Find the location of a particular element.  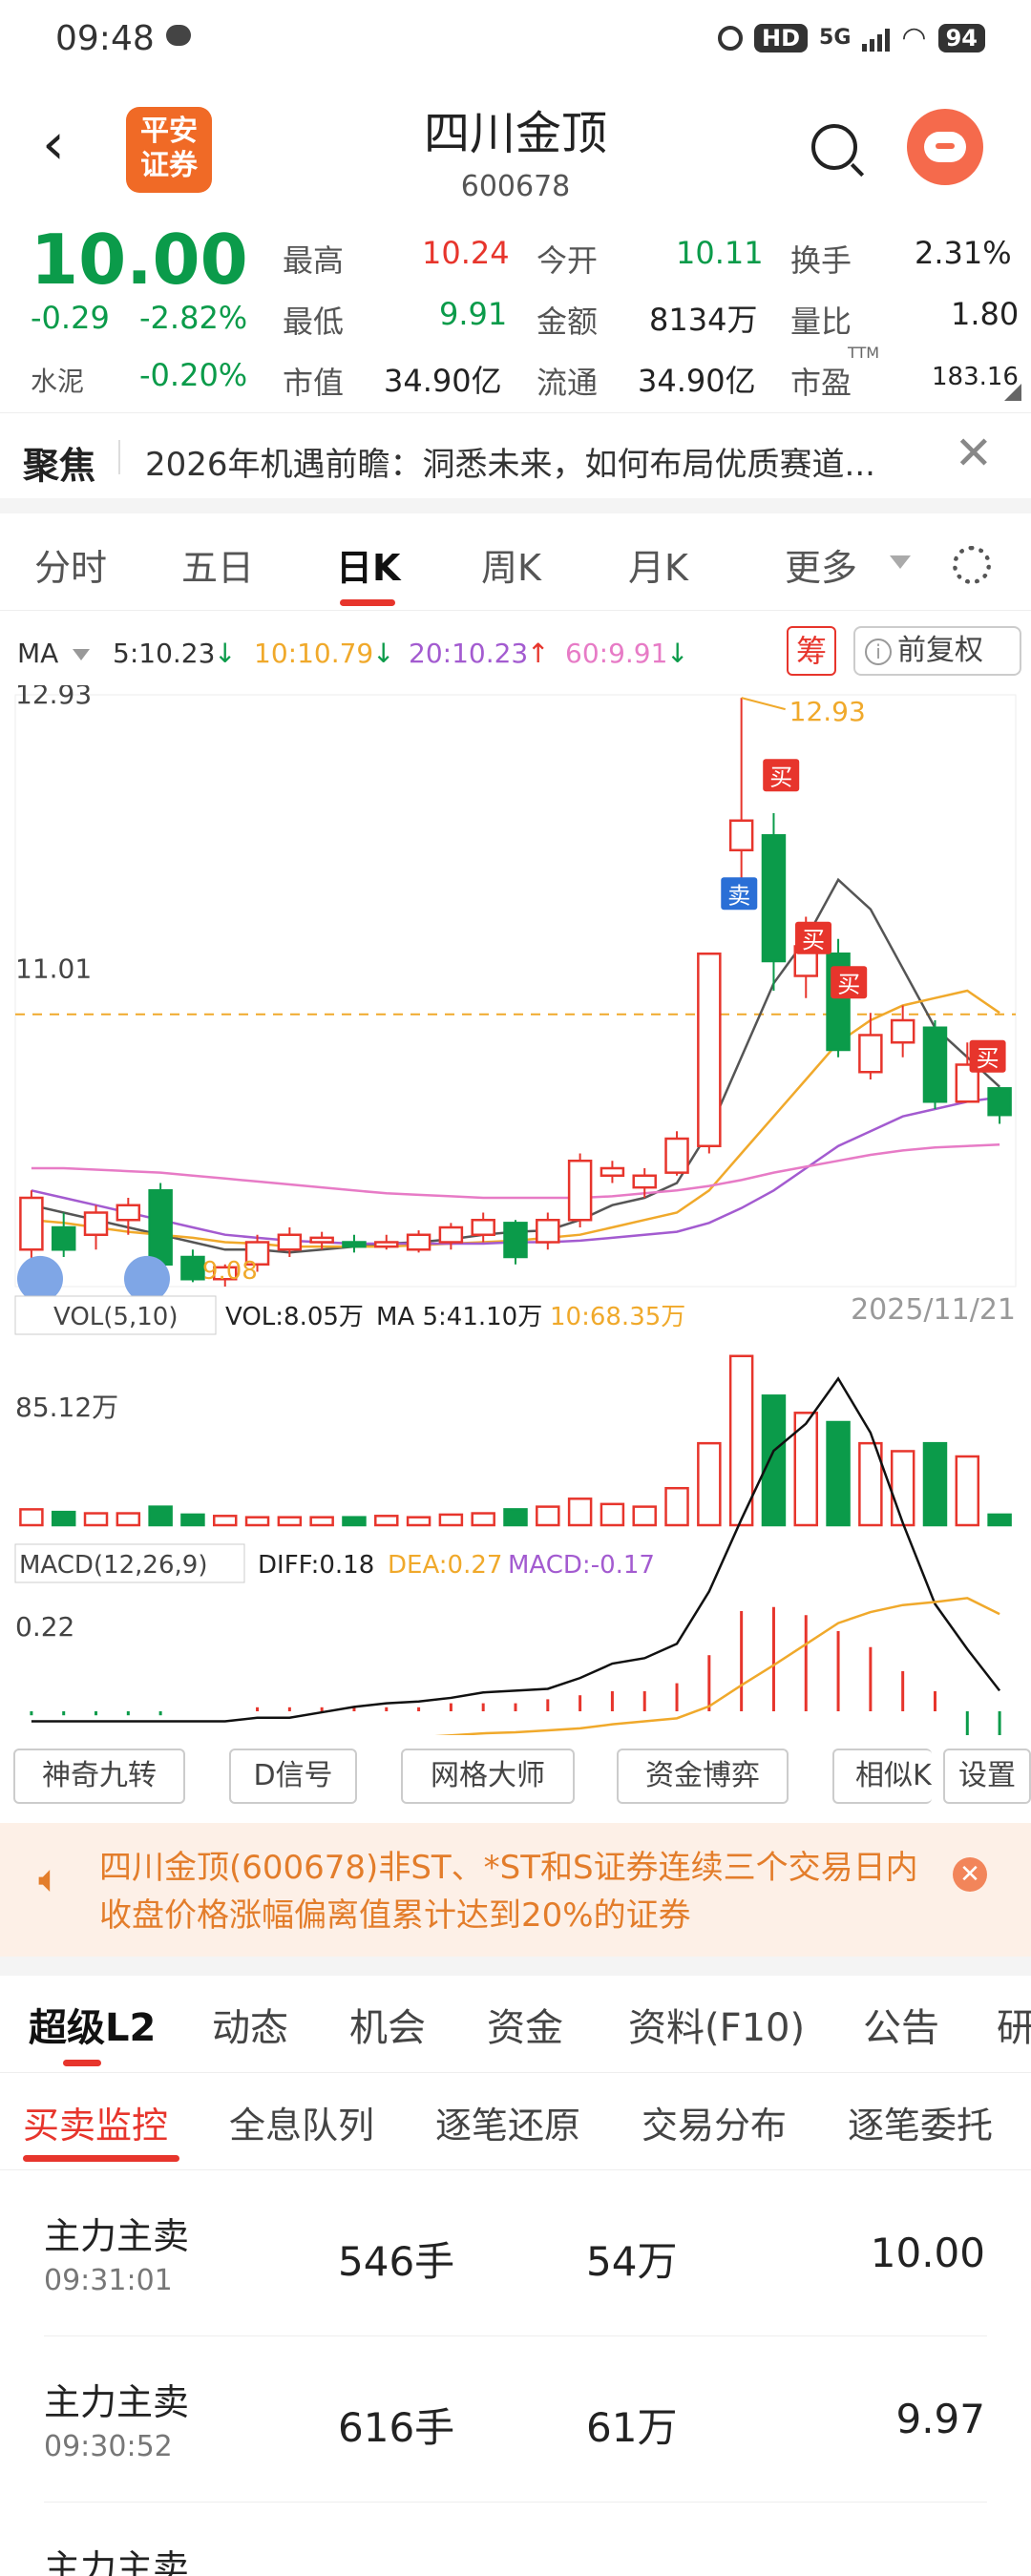

section-divider is located at coordinates (515, 505).